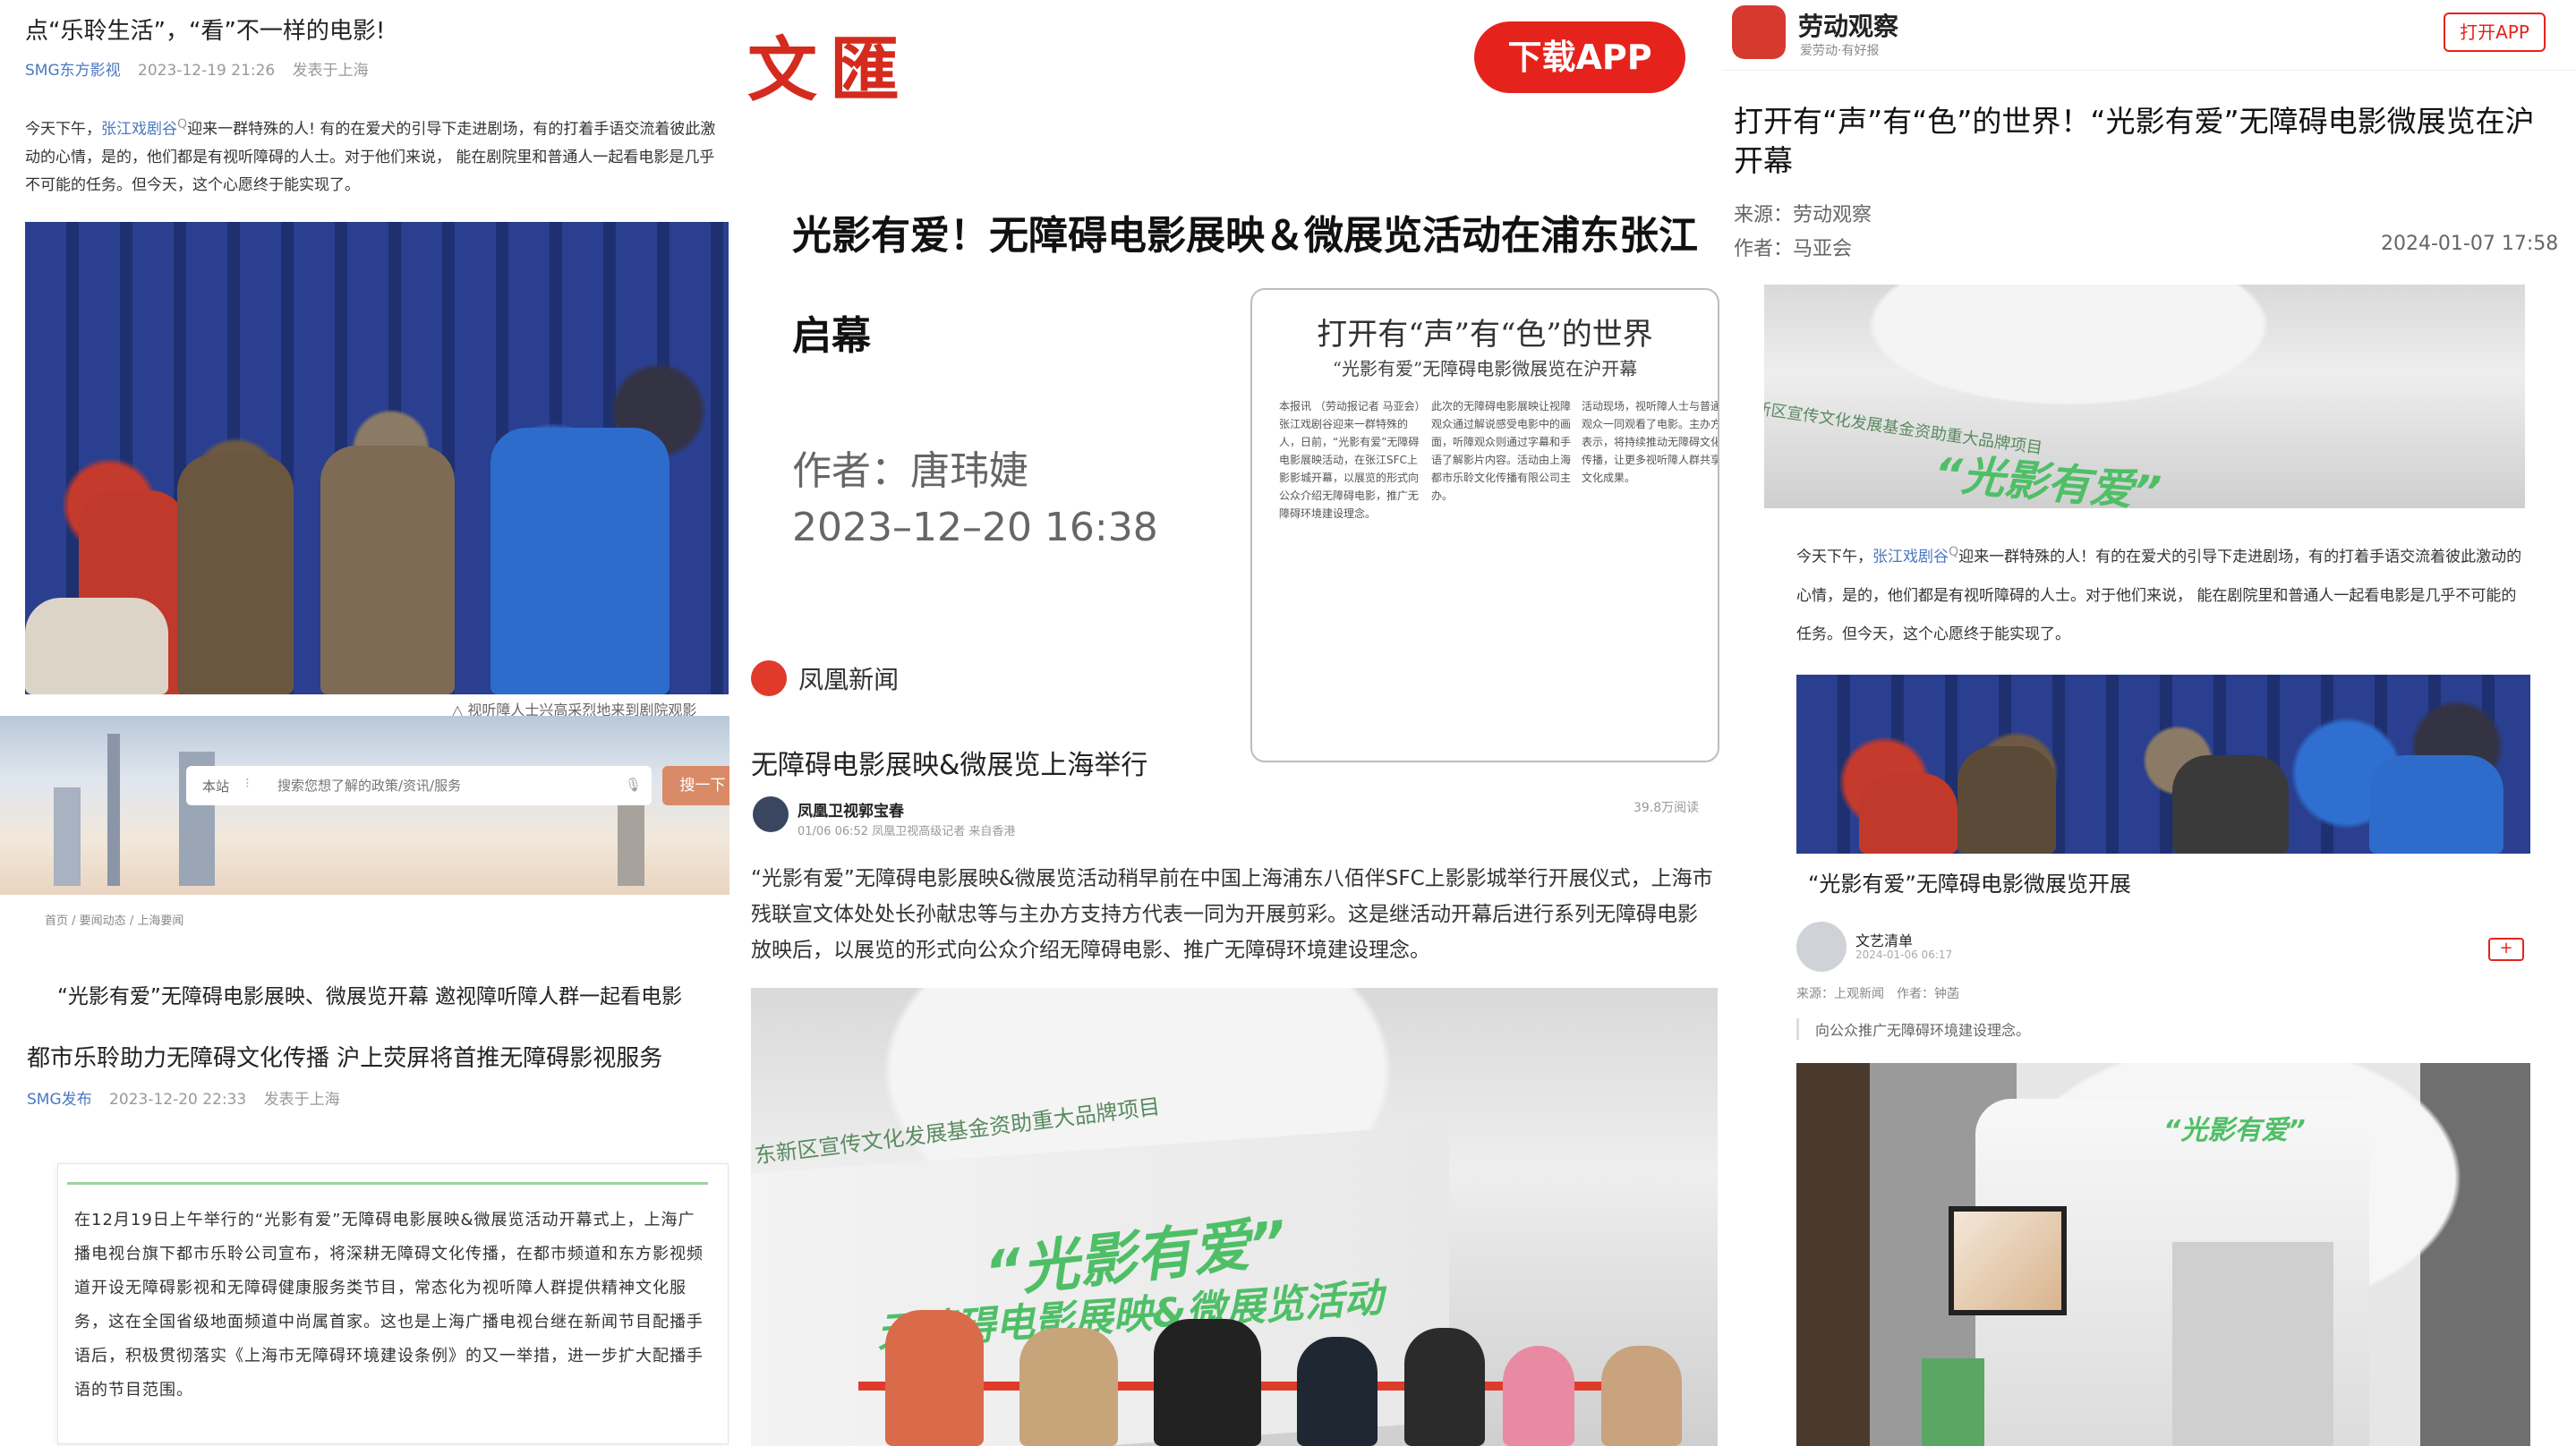  Describe the element at coordinates (2506, 950) in the screenshot. I see `follow-plus-icon: +` at that location.